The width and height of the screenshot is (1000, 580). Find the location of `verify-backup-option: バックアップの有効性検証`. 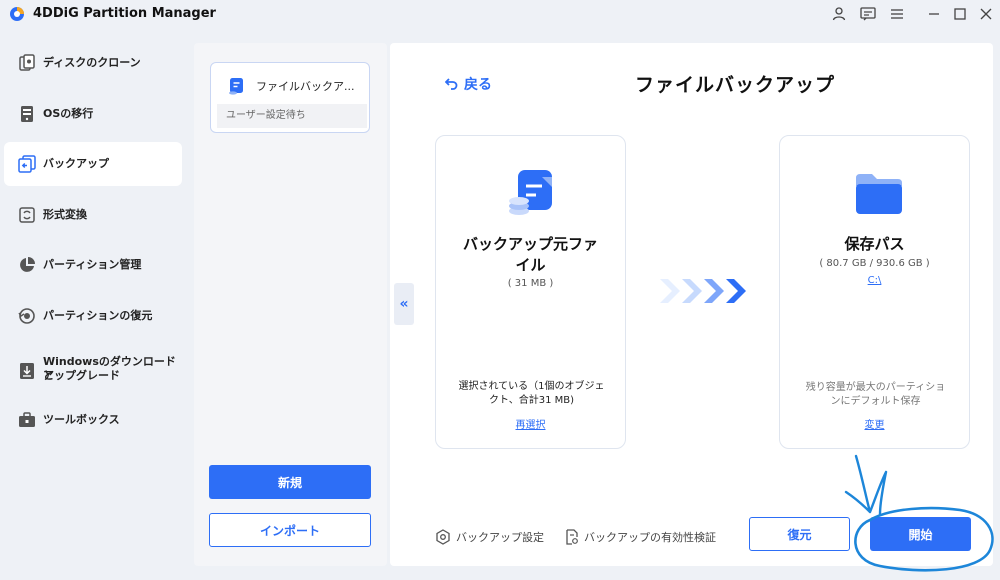

verify-backup-option: バックアップの有効性検証 is located at coordinates (640, 537).